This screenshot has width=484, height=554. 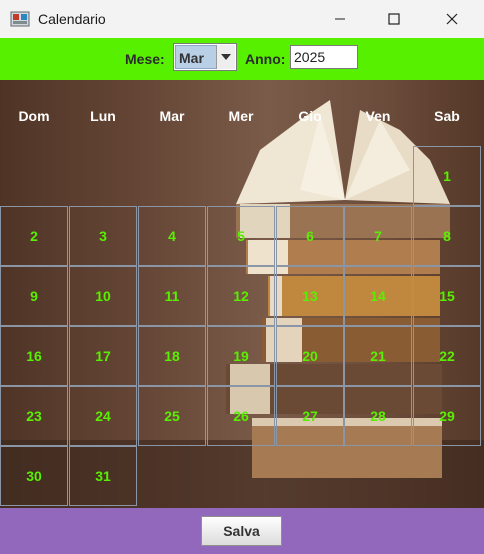 What do you see at coordinates (241, 116) in the screenshot?
I see `weekday-header: Mer` at bounding box center [241, 116].